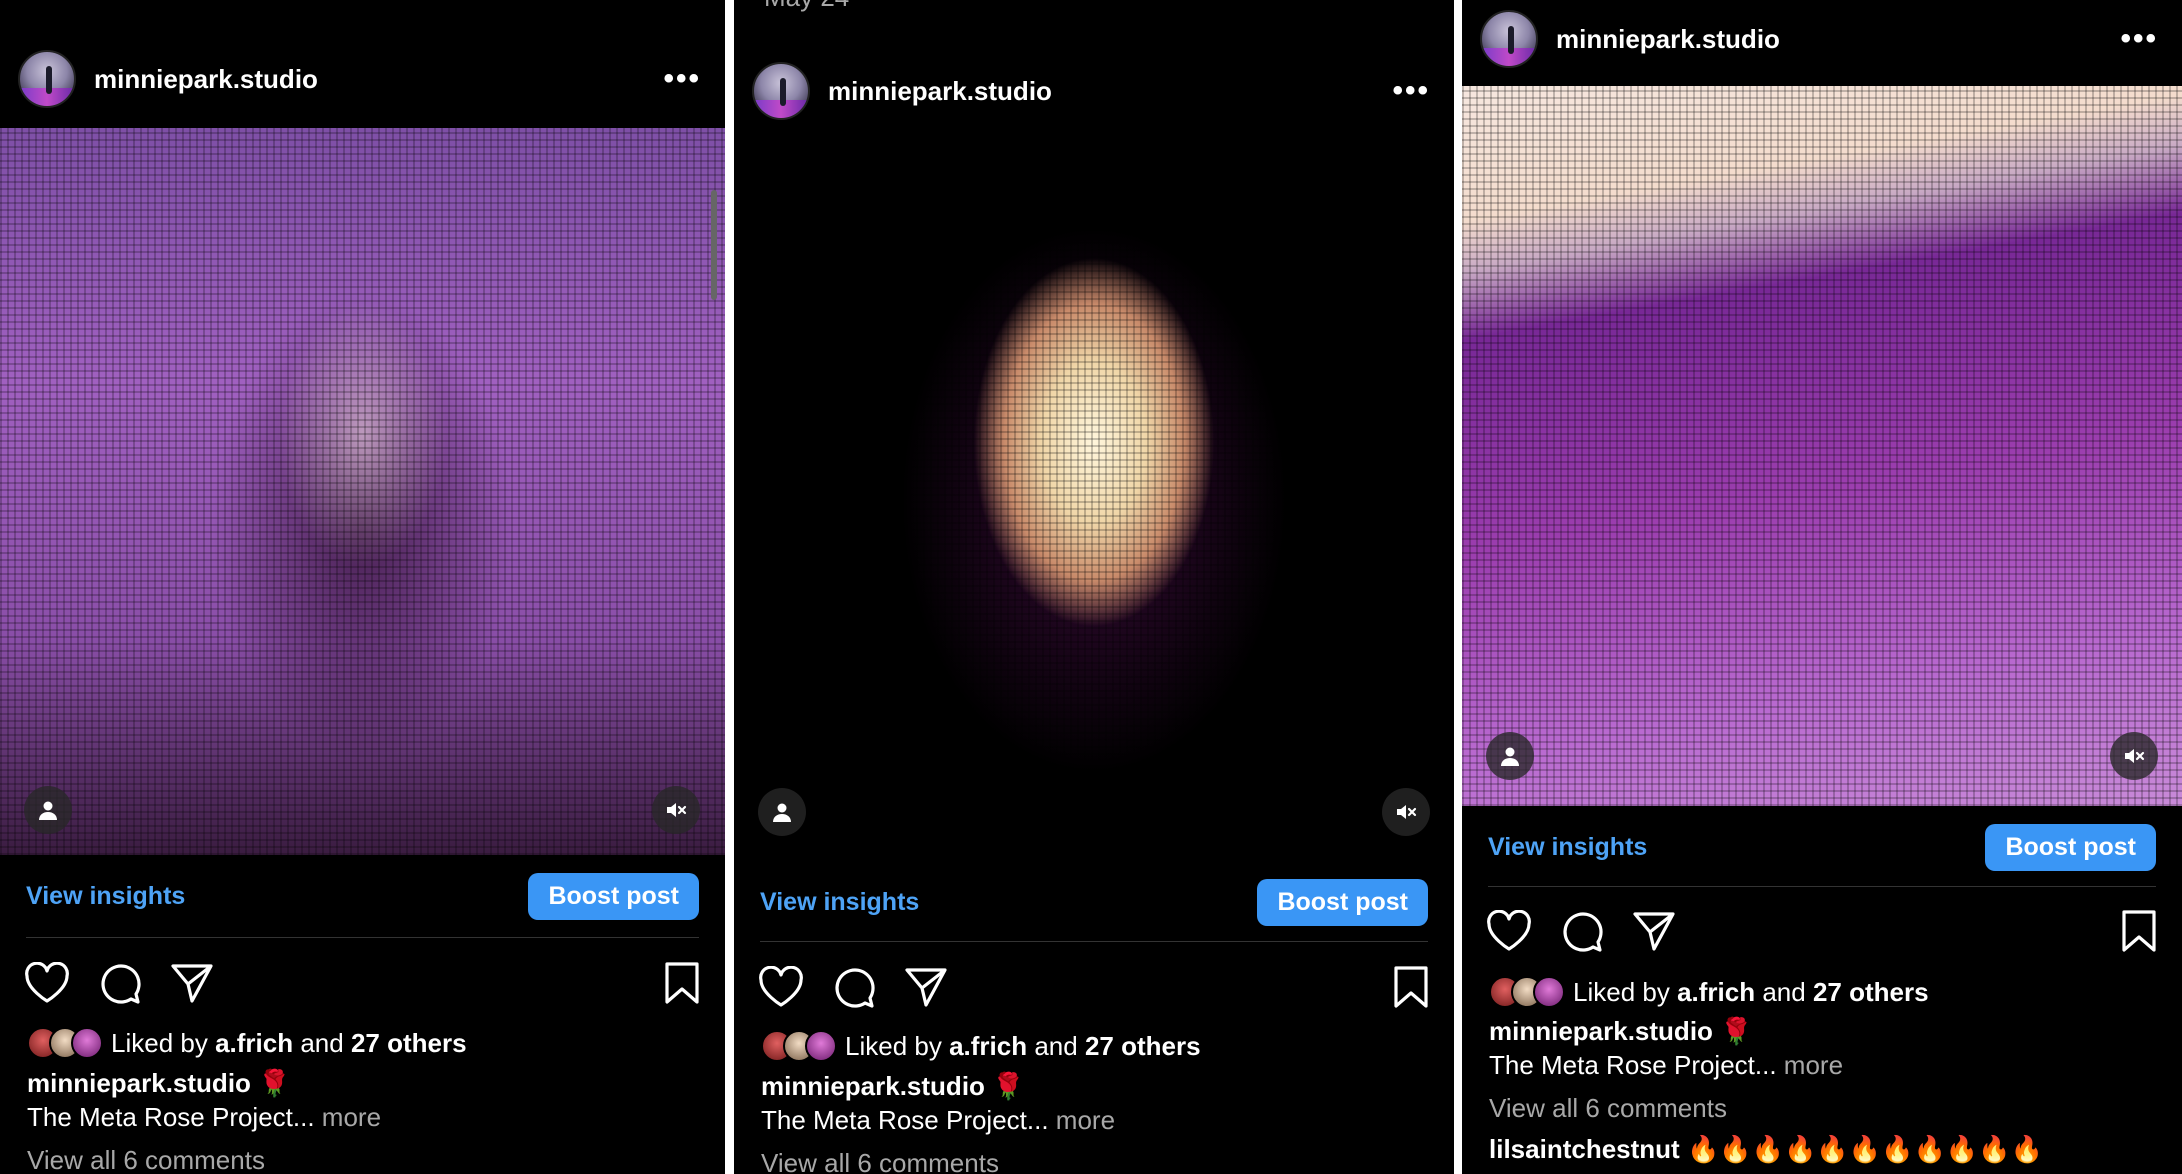 This screenshot has width=2182, height=1174. What do you see at coordinates (806, 6) in the screenshot?
I see `post-date: May 24` at bounding box center [806, 6].